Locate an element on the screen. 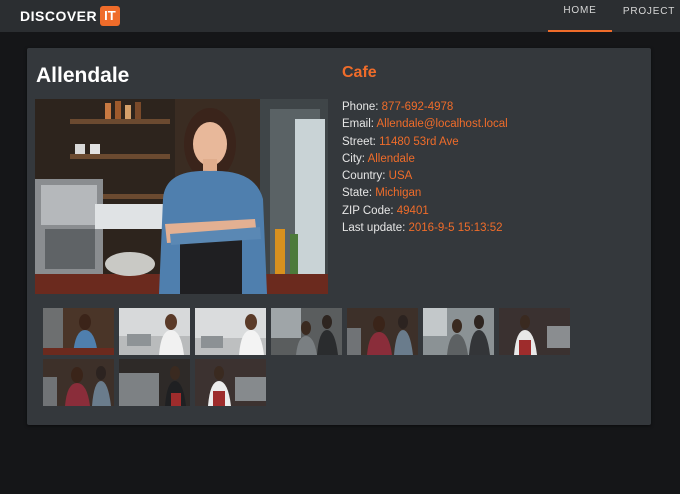 Image resolution: width=680 pixels, height=494 pixels. city-value: Allendale is located at coordinates (391, 158).